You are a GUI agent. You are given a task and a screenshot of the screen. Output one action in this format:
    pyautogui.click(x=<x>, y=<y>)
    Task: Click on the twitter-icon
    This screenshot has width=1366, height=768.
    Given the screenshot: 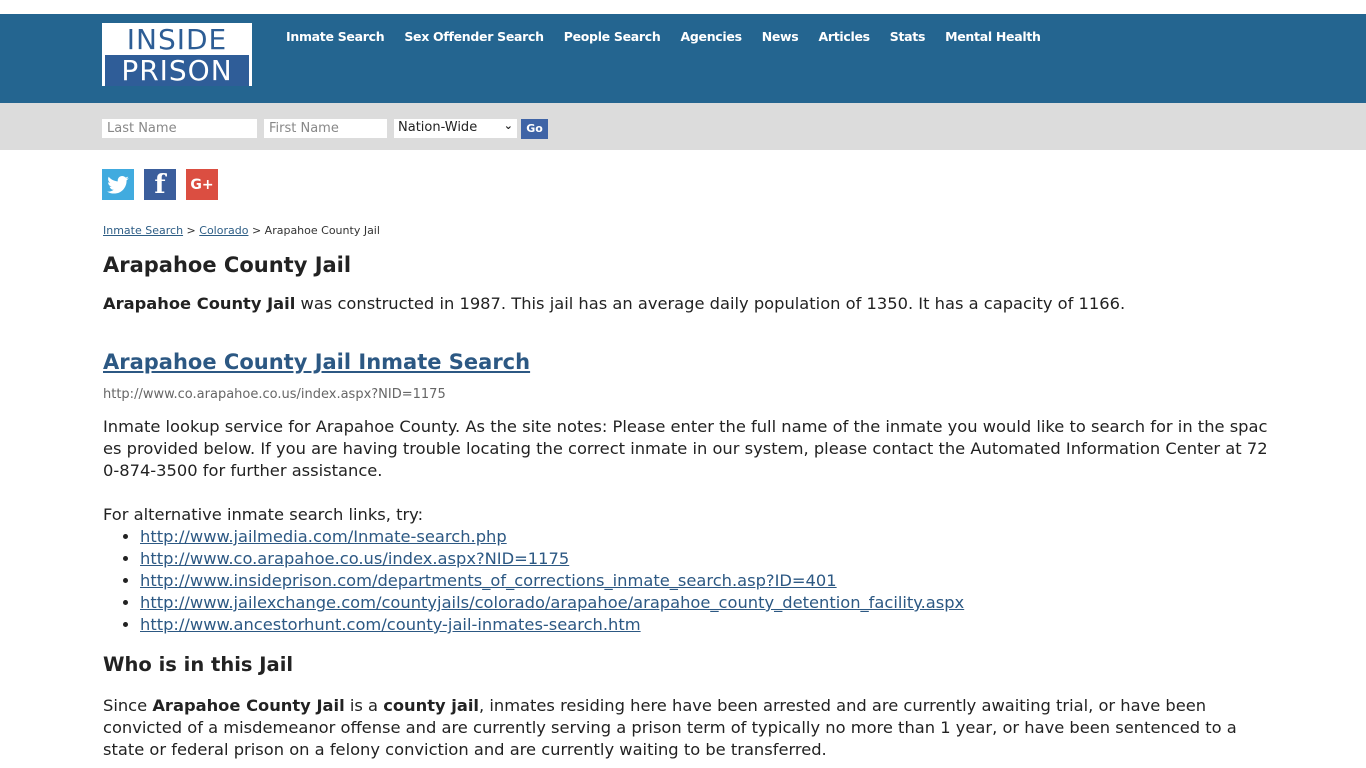 What is the action you would take?
    pyautogui.click(x=118, y=184)
    